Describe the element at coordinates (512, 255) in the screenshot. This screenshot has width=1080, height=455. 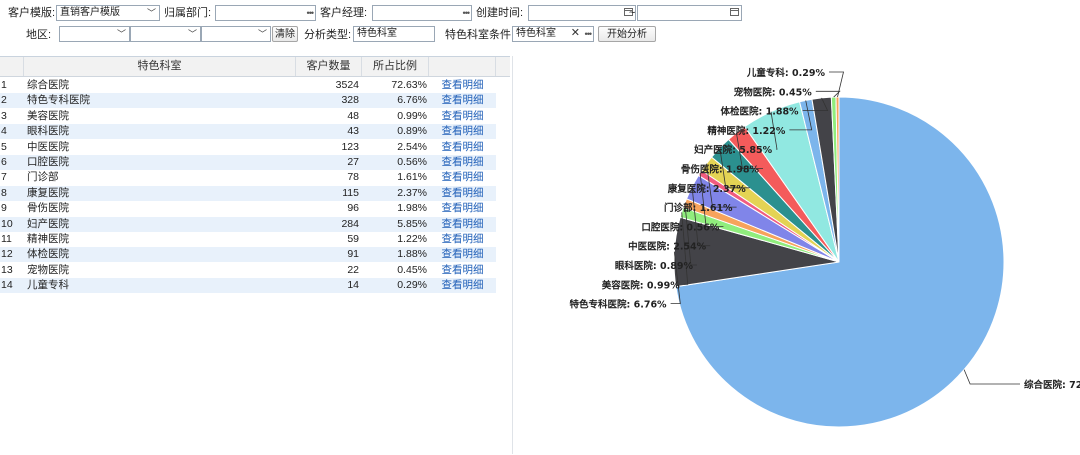
I see `panel-divider` at that location.